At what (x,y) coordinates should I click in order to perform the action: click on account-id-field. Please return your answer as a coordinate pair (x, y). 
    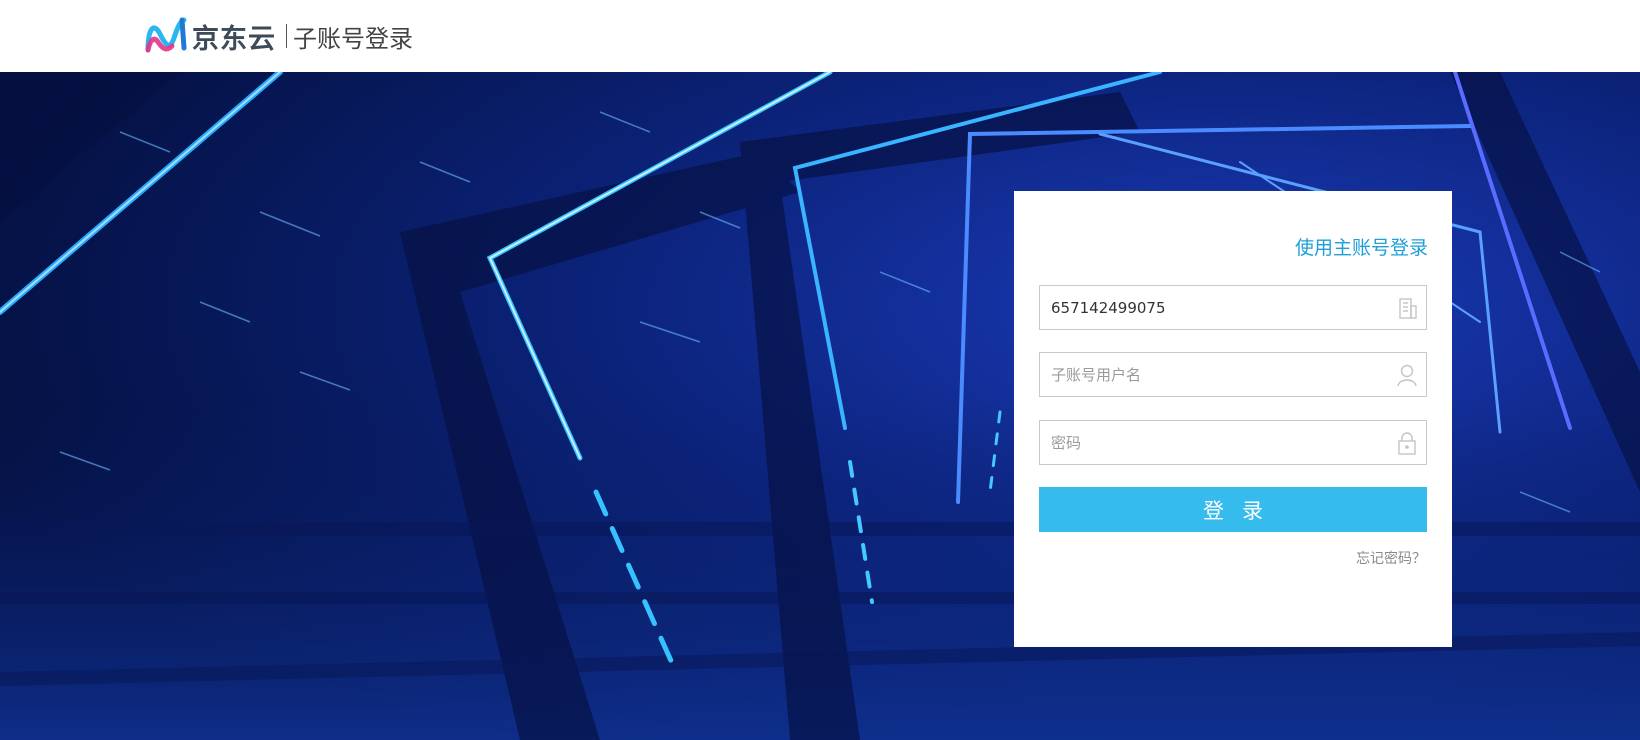
    Looking at the image, I should click on (1233, 307).